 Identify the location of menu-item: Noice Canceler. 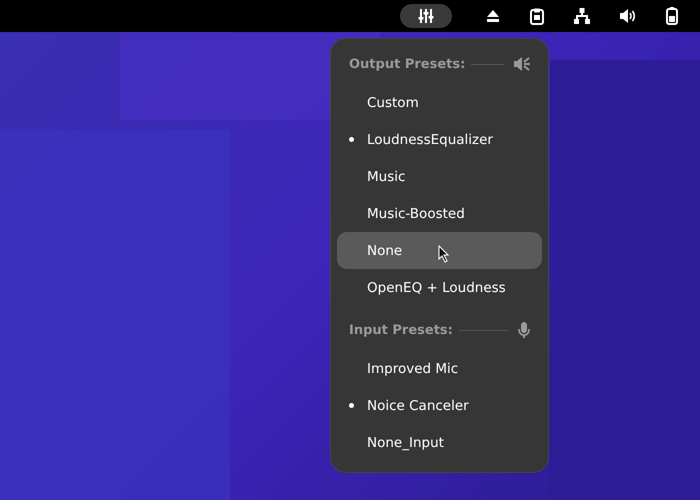
(439, 405).